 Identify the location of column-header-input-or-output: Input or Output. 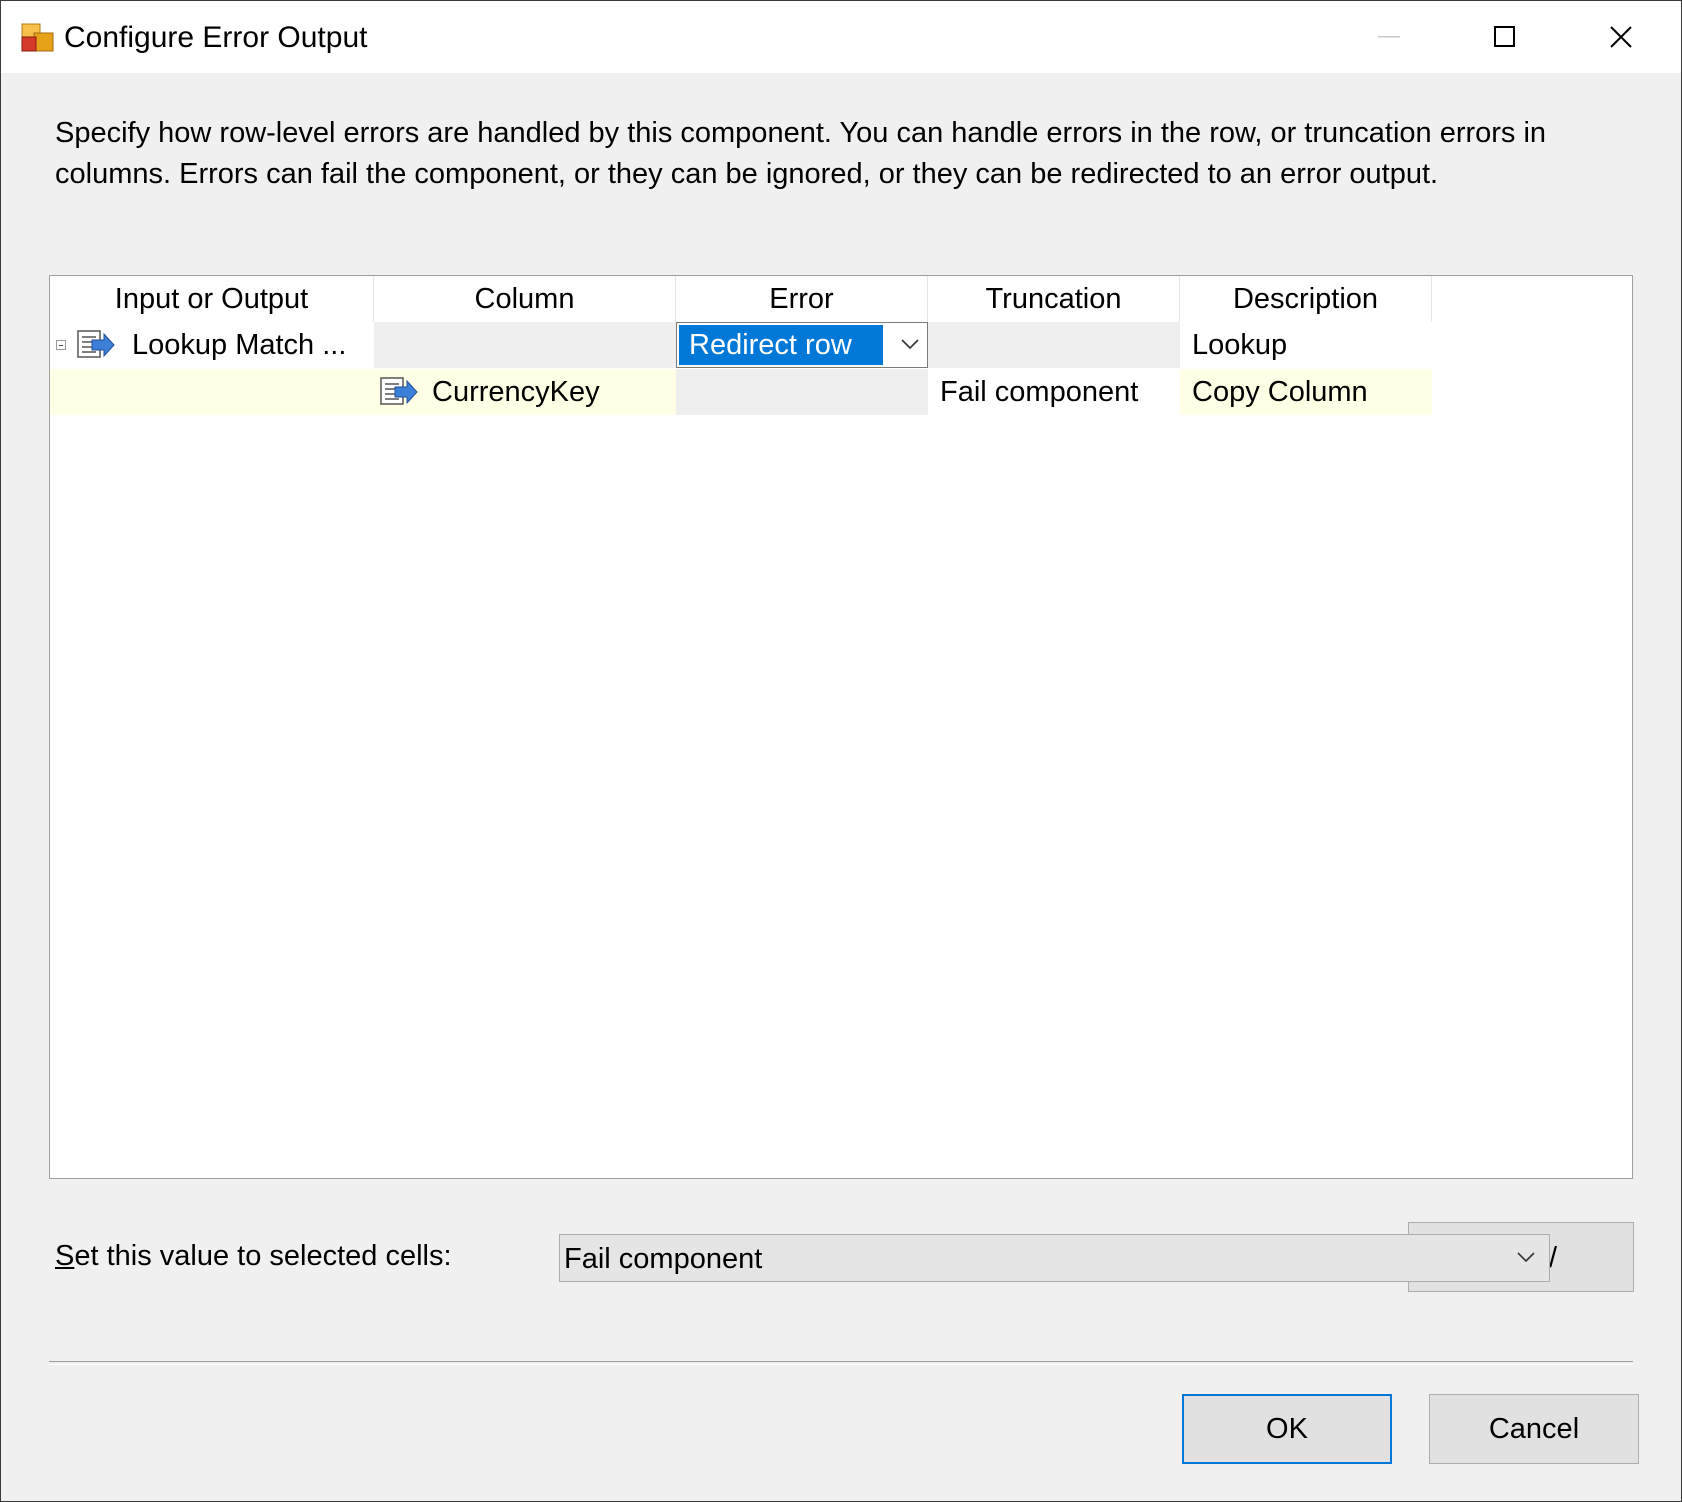
(212, 299).